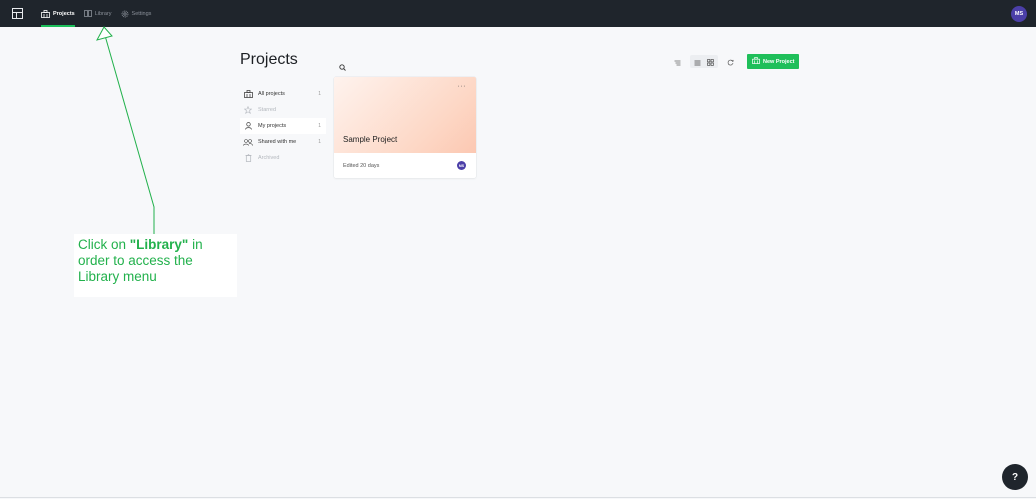 This screenshot has height=499, width=1036. I want to click on search-icon, so click(342, 64).